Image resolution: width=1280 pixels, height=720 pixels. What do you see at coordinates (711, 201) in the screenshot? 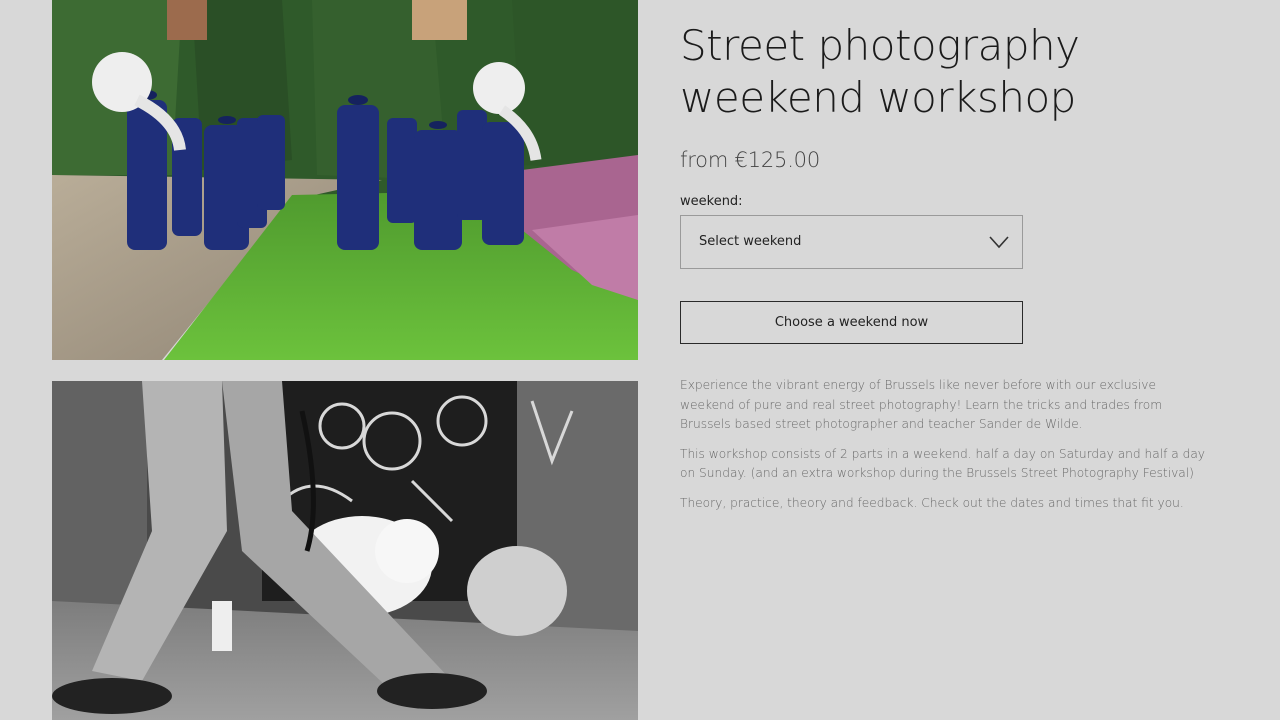
I see `variant-label: weekend:` at bounding box center [711, 201].